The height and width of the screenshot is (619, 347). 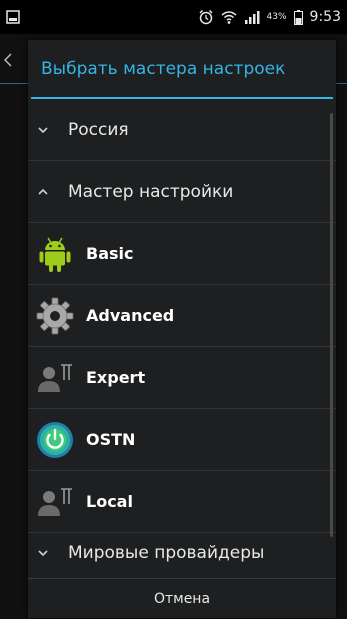 What do you see at coordinates (151, 191) in the screenshot?
I see `group-label: Мастер настройки` at bounding box center [151, 191].